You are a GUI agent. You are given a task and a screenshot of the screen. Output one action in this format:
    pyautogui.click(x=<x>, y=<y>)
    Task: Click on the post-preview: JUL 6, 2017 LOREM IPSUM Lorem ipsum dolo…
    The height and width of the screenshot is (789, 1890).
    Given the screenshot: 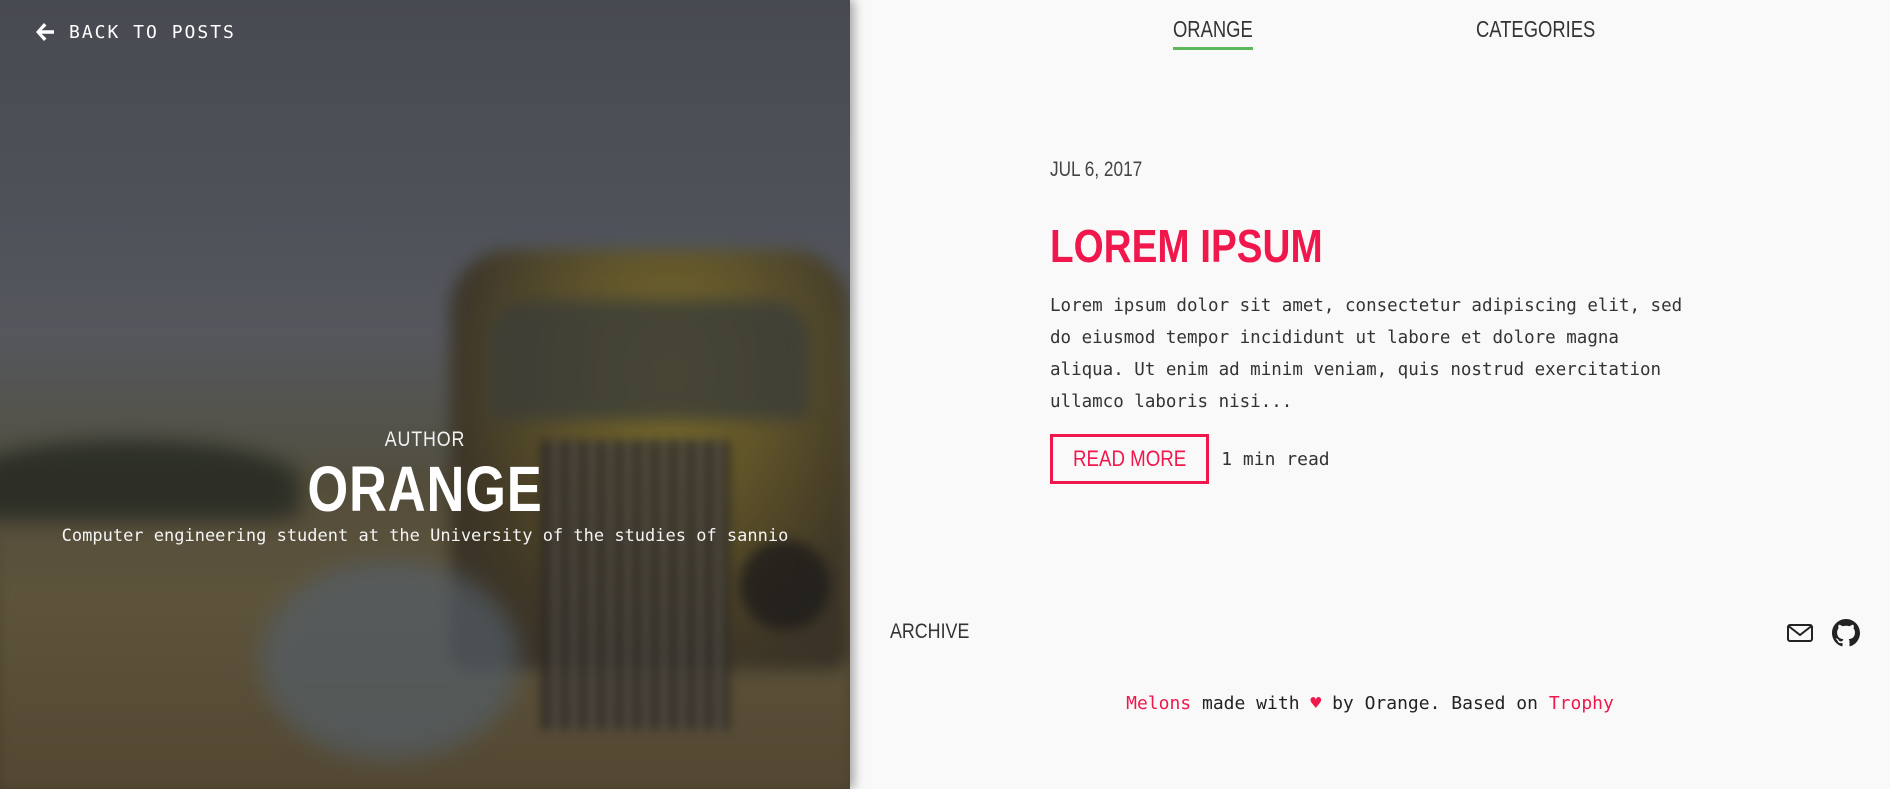 What is the action you would take?
    pyautogui.click(x=1375, y=321)
    